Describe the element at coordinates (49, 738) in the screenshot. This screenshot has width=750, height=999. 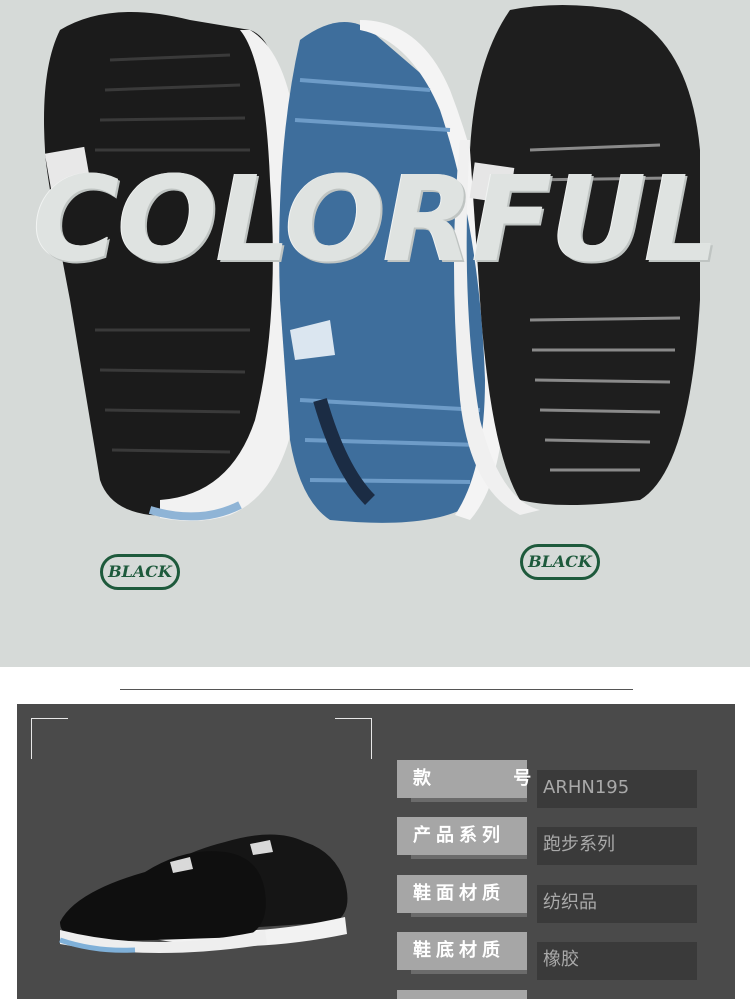
I see `frame-corner-top-left` at that location.